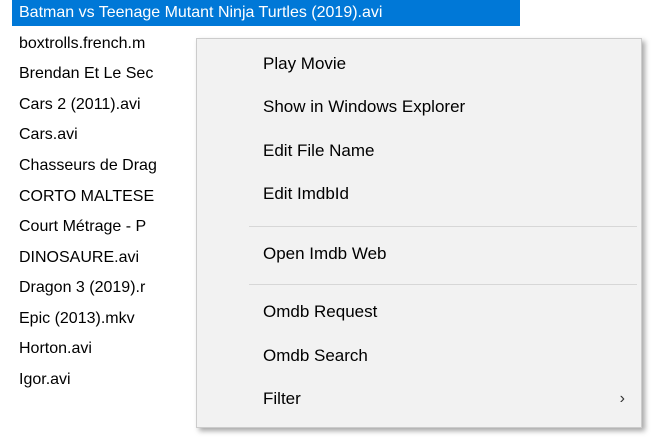 This screenshot has height=442, width=651. What do you see at coordinates (419, 194) in the screenshot?
I see `menu-item-edit-imdbid: Edit ImdbId` at bounding box center [419, 194].